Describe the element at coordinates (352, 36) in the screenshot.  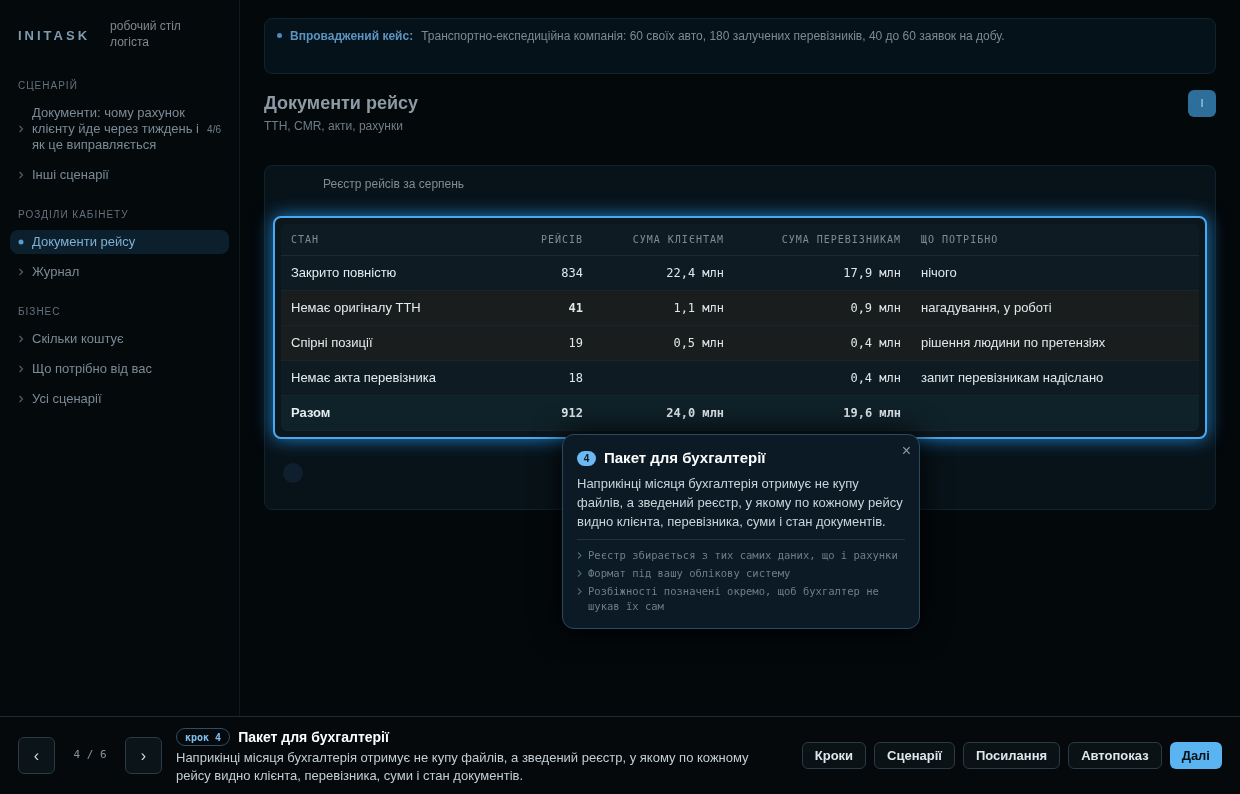
I see `banner-label: Впроваджений кейс:` at that location.